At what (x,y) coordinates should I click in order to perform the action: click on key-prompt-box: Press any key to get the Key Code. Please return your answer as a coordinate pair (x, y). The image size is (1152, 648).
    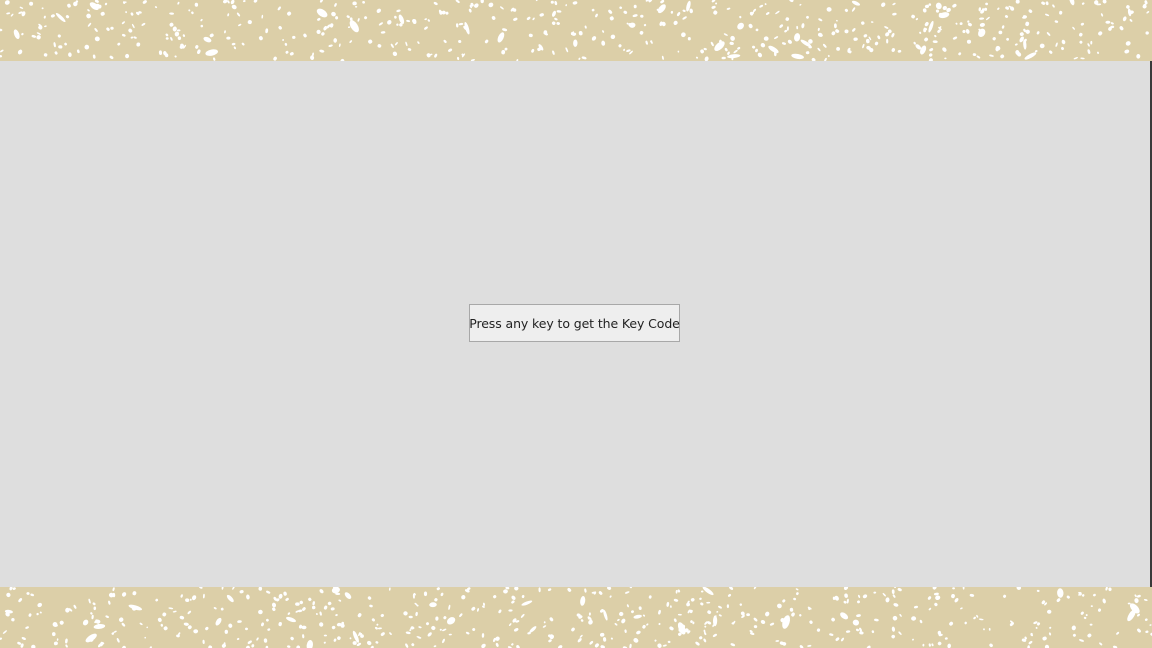
    Looking at the image, I should click on (574, 323).